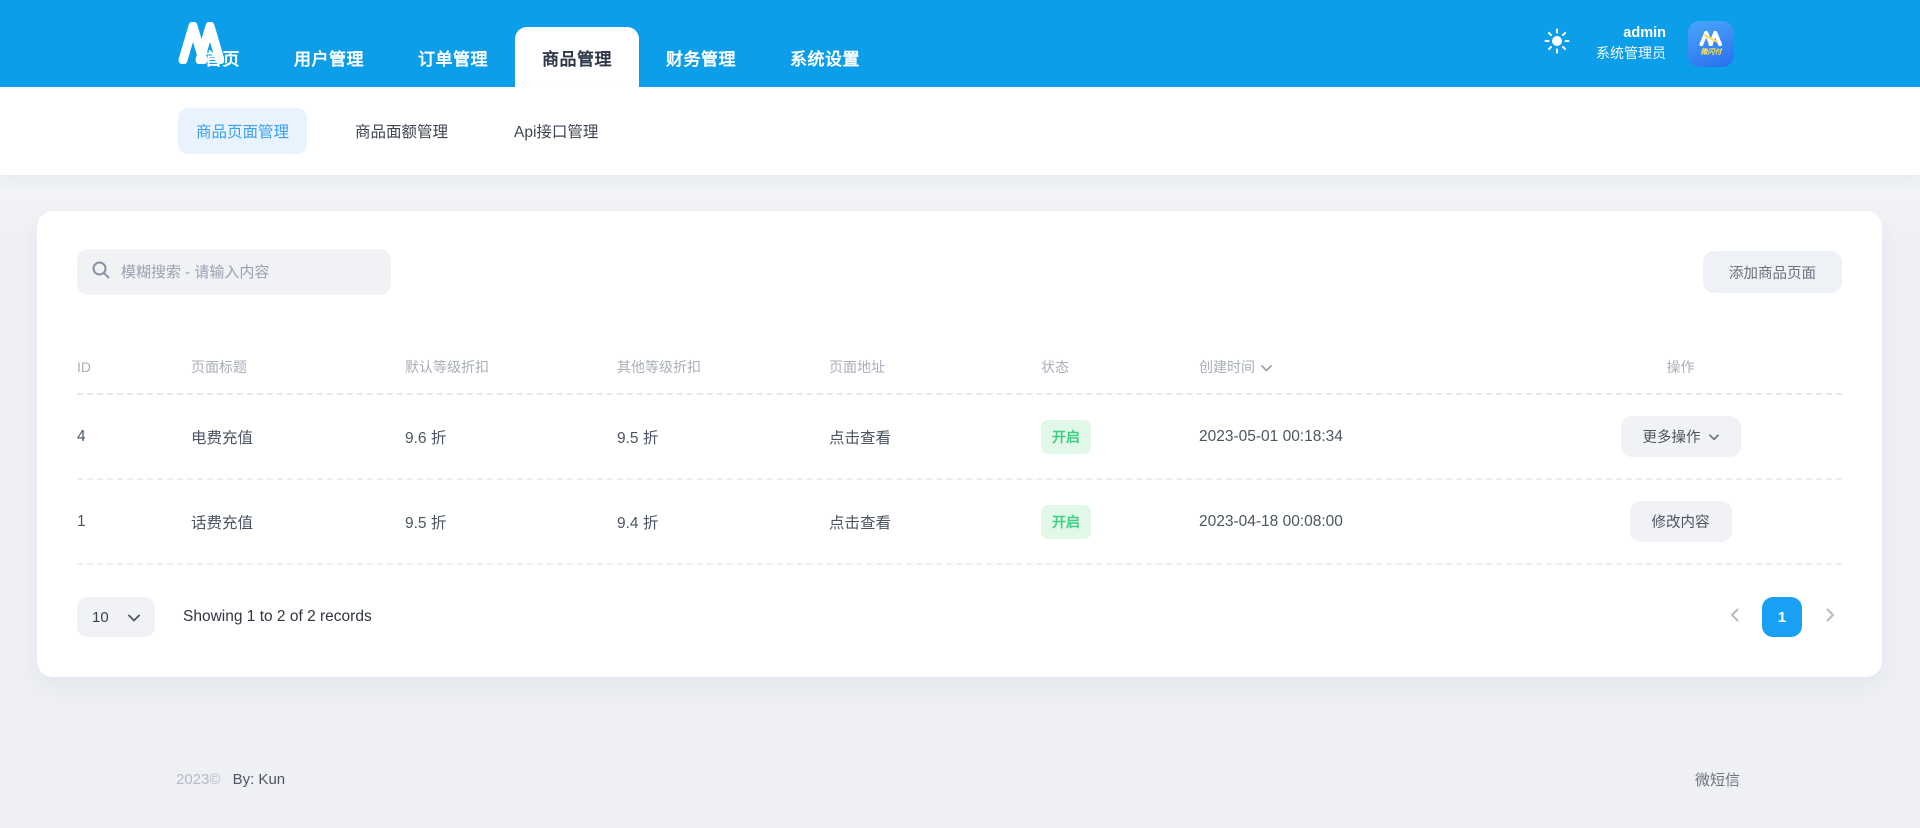 Image resolution: width=1920 pixels, height=828 pixels. Describe the element at coordinates (1717, 780) in the screenshot. I see `footer-brand: 微短信` at that location.